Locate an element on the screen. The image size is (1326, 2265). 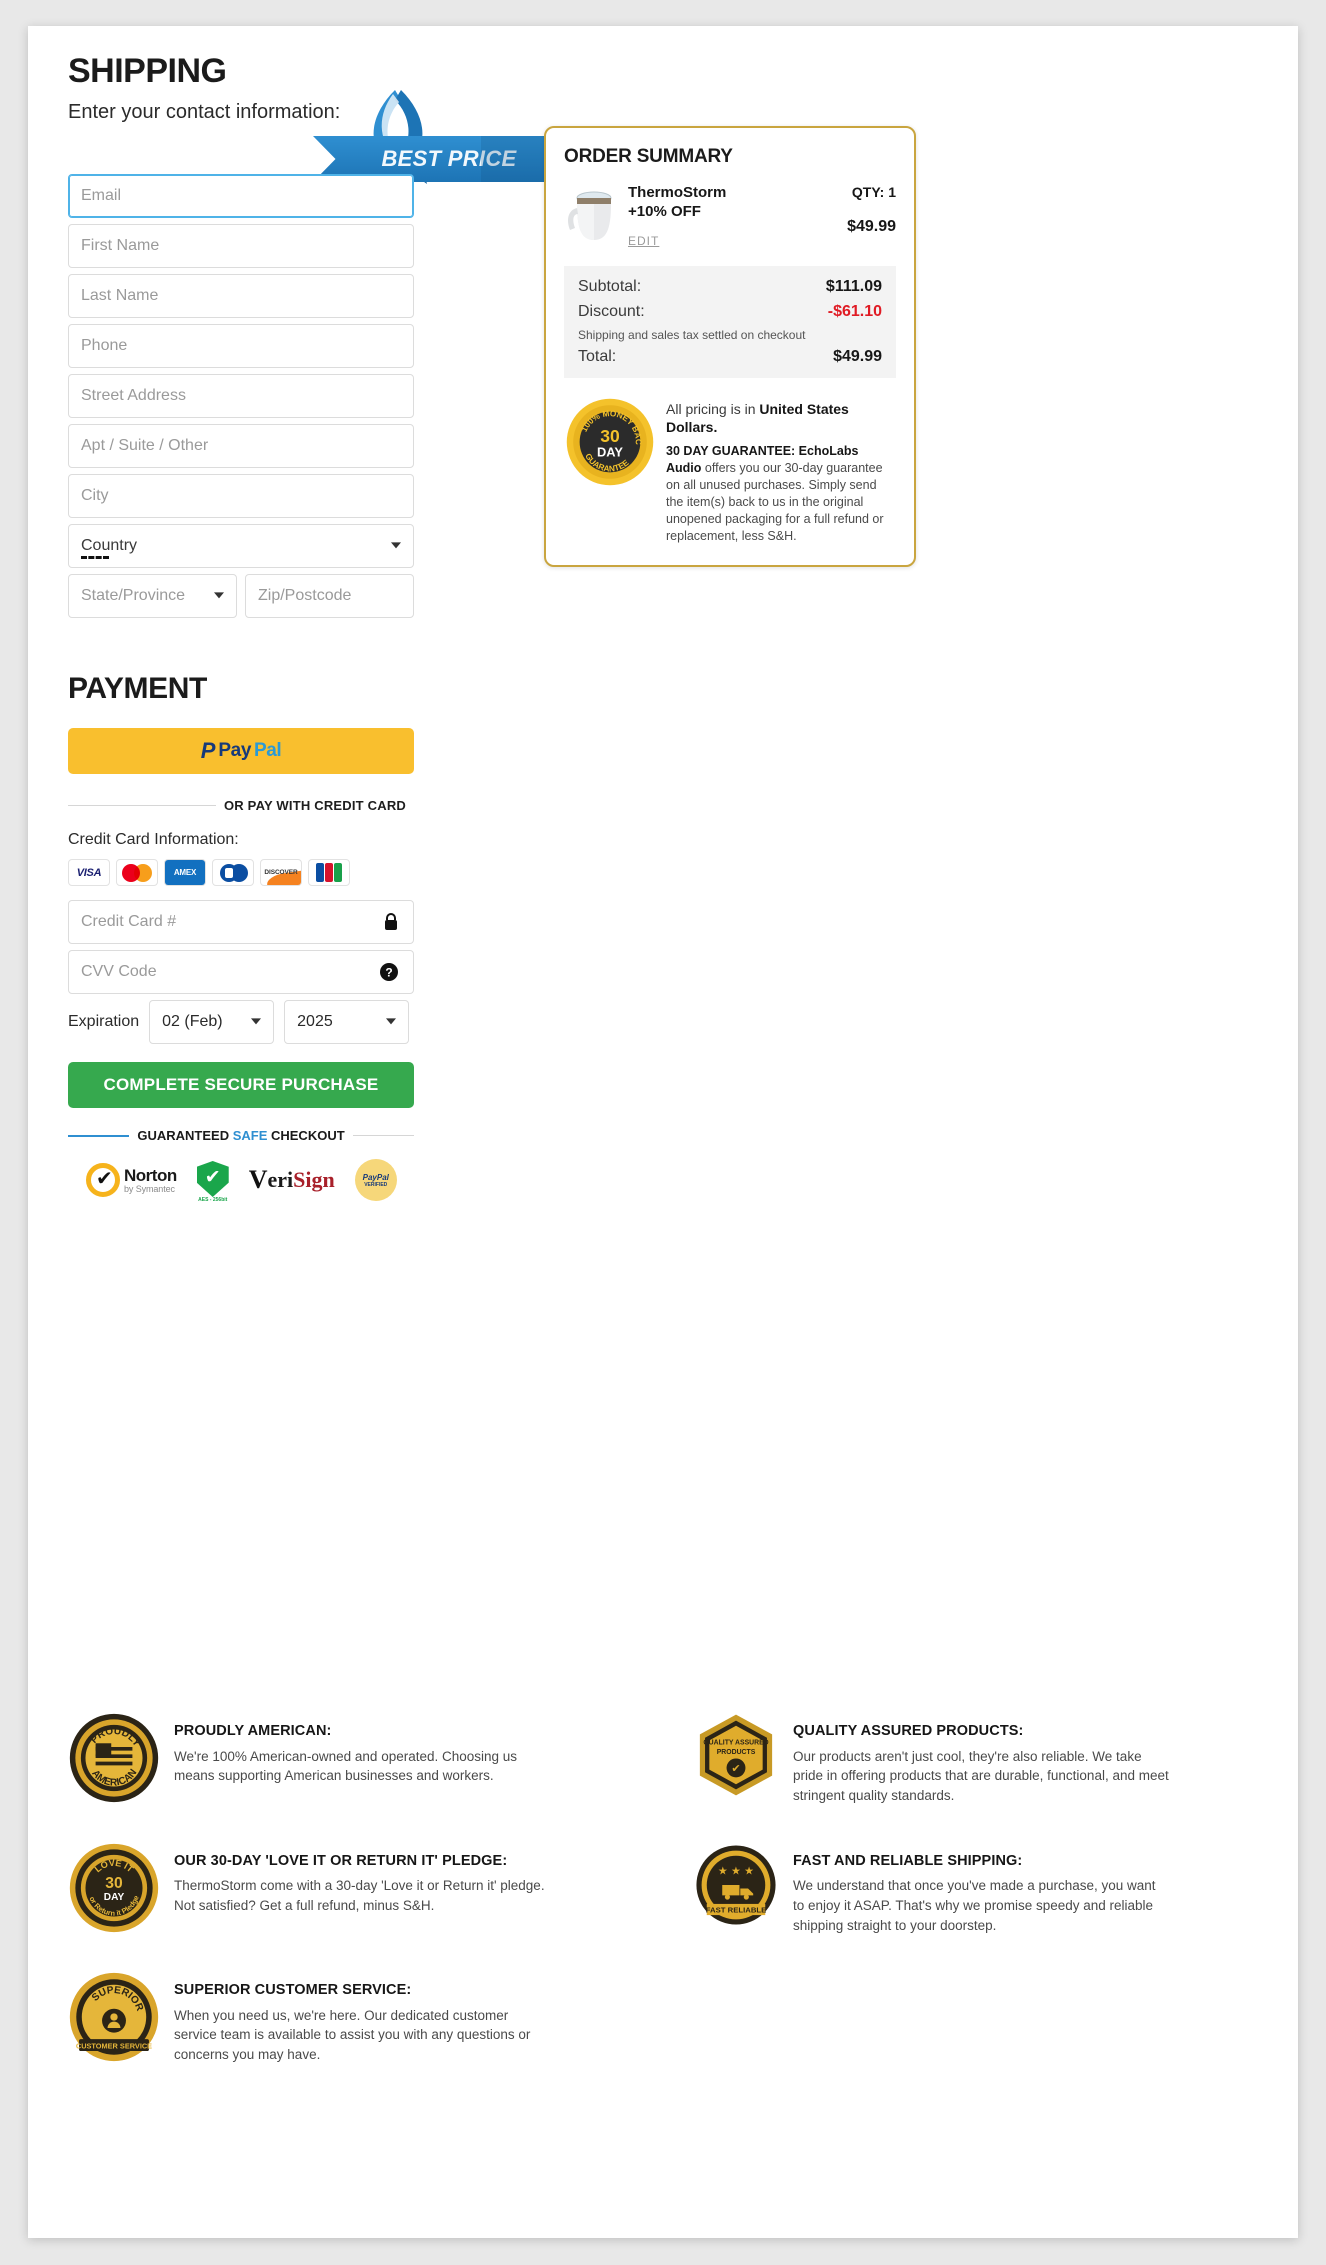
complete-secure-purchase-label: COMPLETE SECURE PURCHASE is located at coordinates (241, 1084).